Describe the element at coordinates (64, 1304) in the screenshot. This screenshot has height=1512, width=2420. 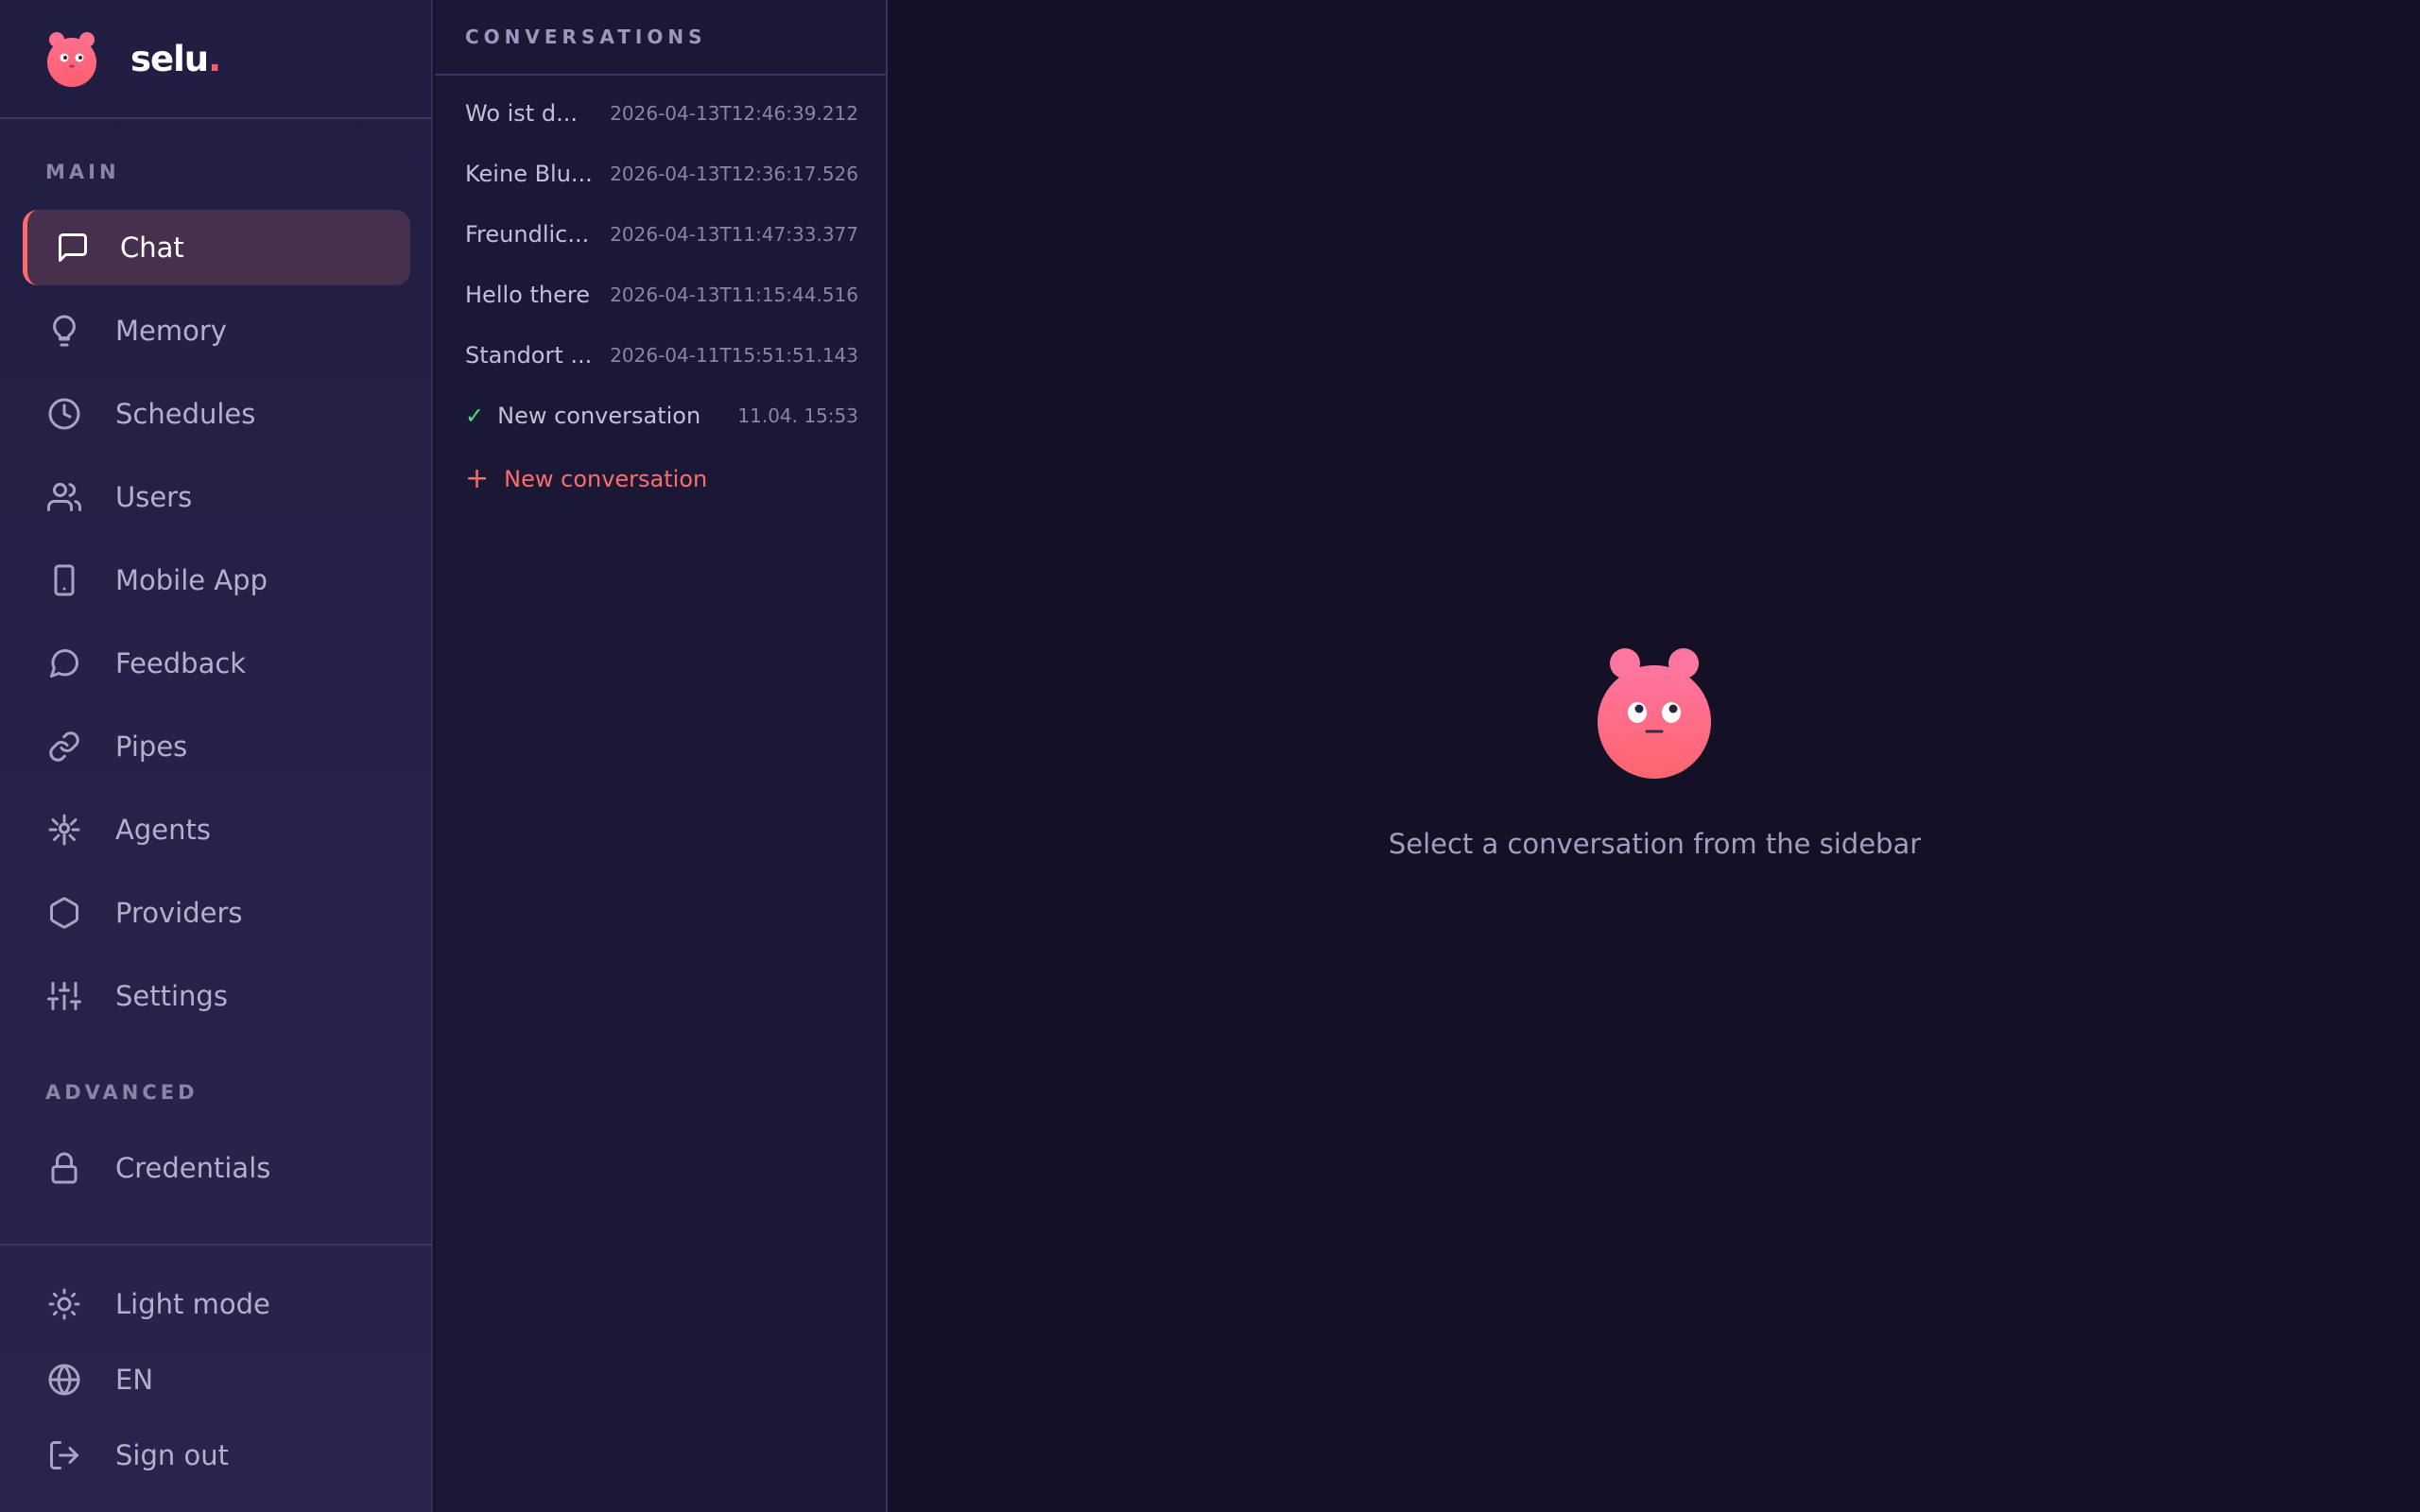
I see `sun-icon` at that location.